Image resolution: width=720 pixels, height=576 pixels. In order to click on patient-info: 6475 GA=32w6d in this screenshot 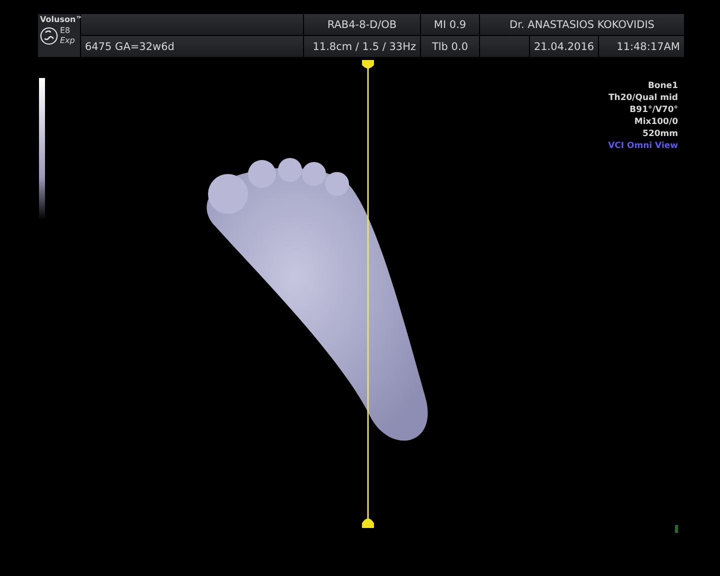, I will do `click(192, 46)`.